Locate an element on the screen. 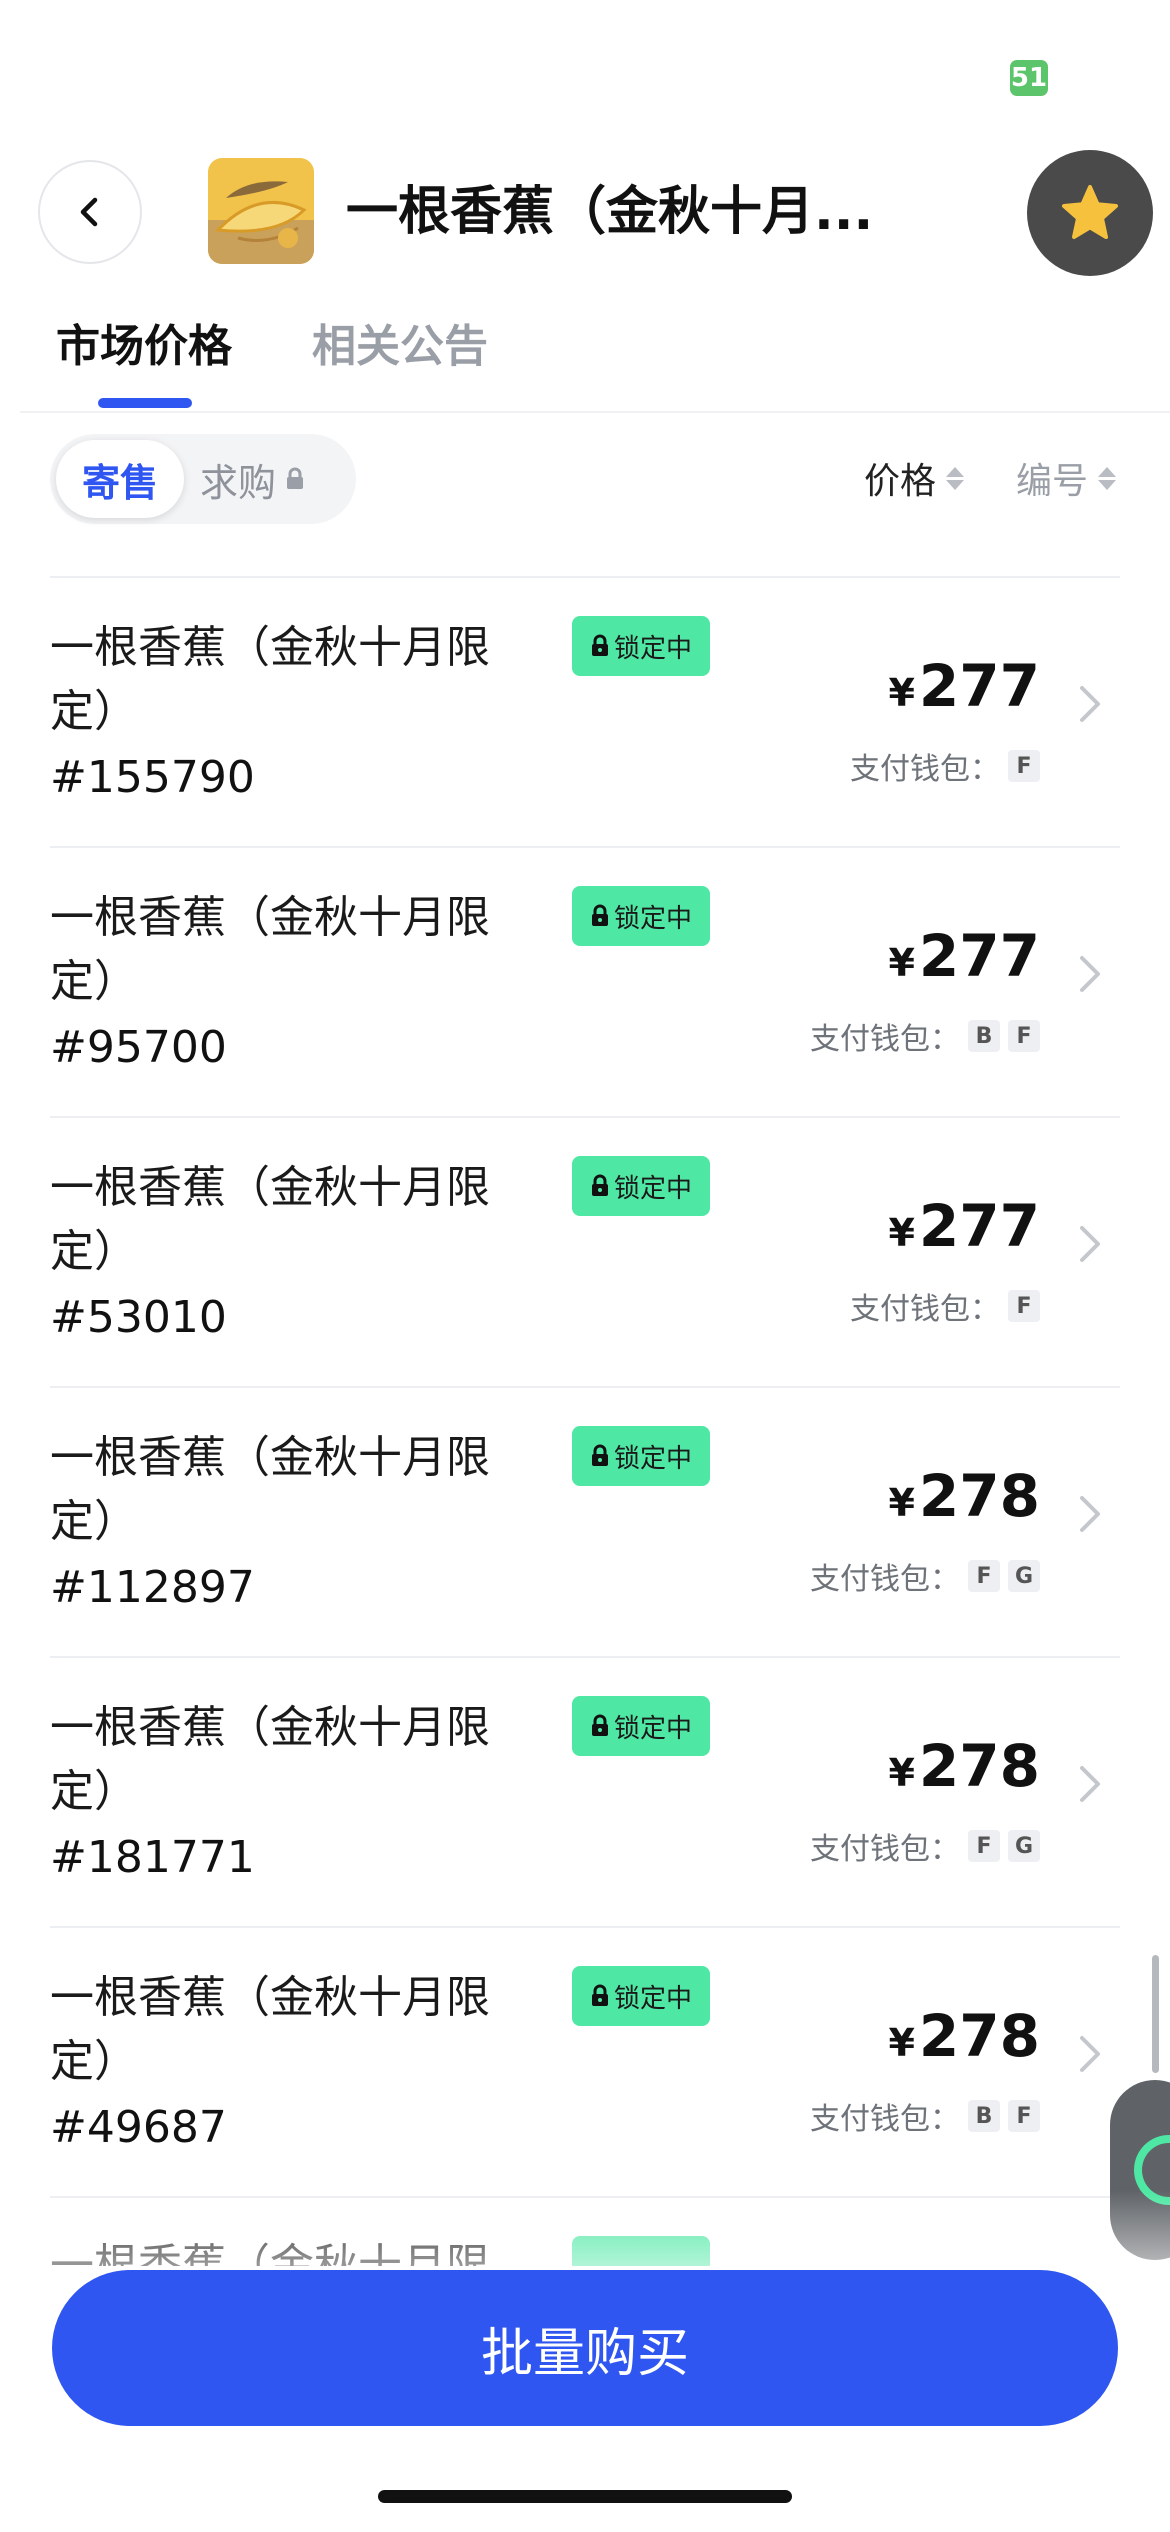  listing-serial: #95700 is located at coordinates (138, 1047).